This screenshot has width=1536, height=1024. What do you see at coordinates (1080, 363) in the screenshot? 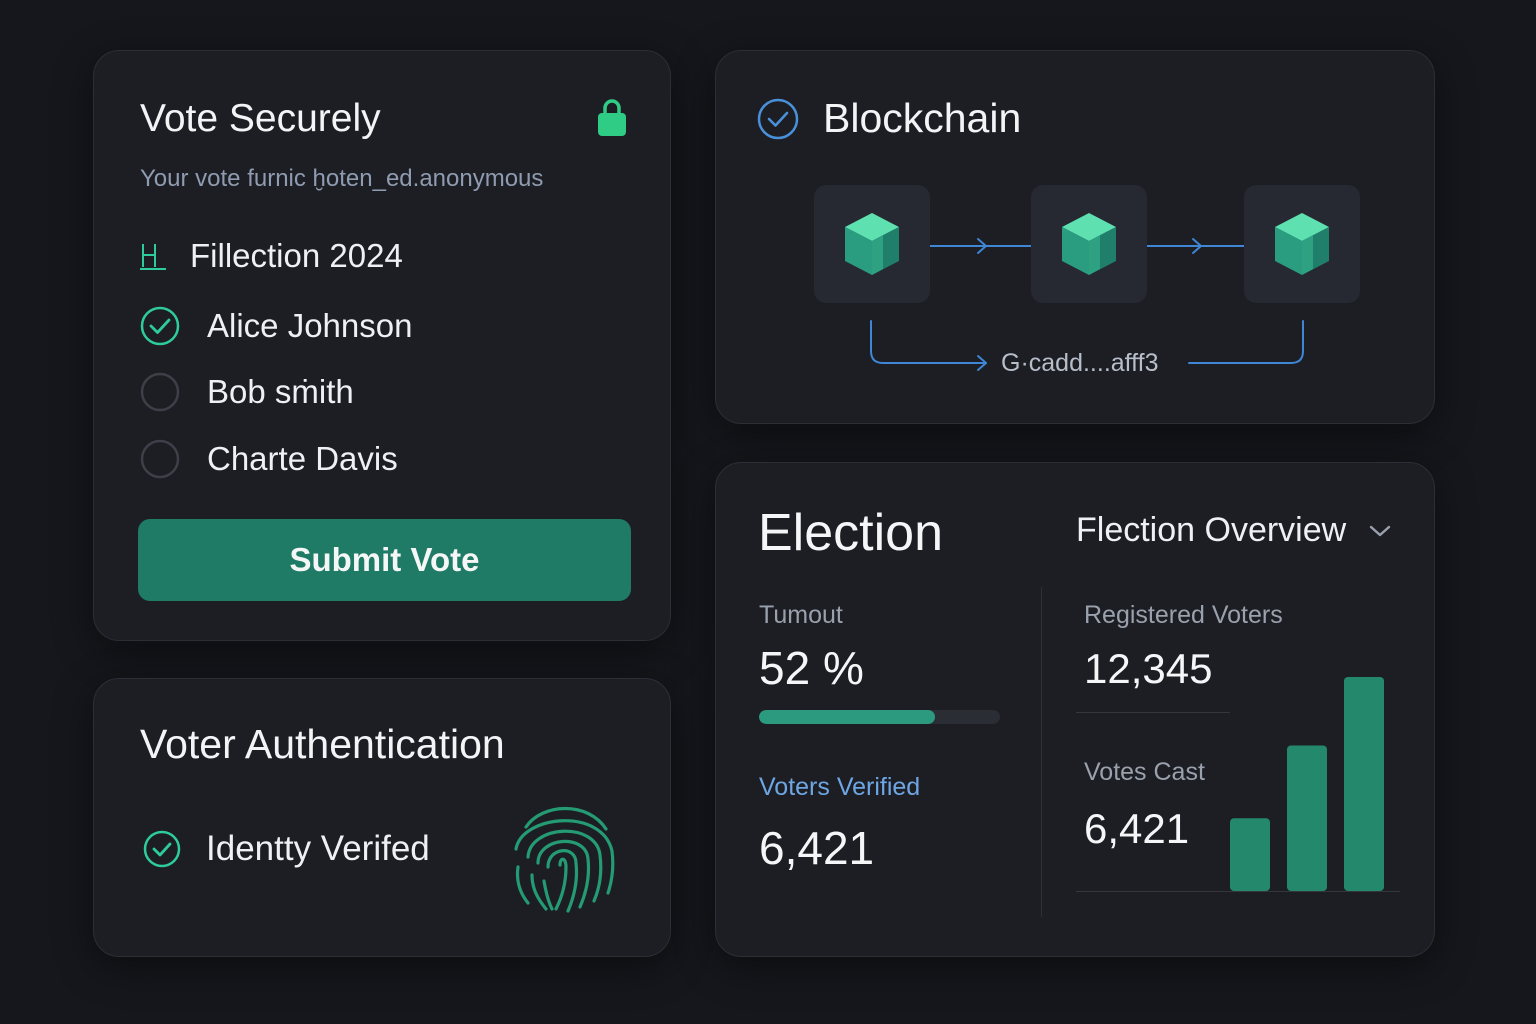
I see `block-hash: G·cadd....afff3` at bounding box center [1080, 363].